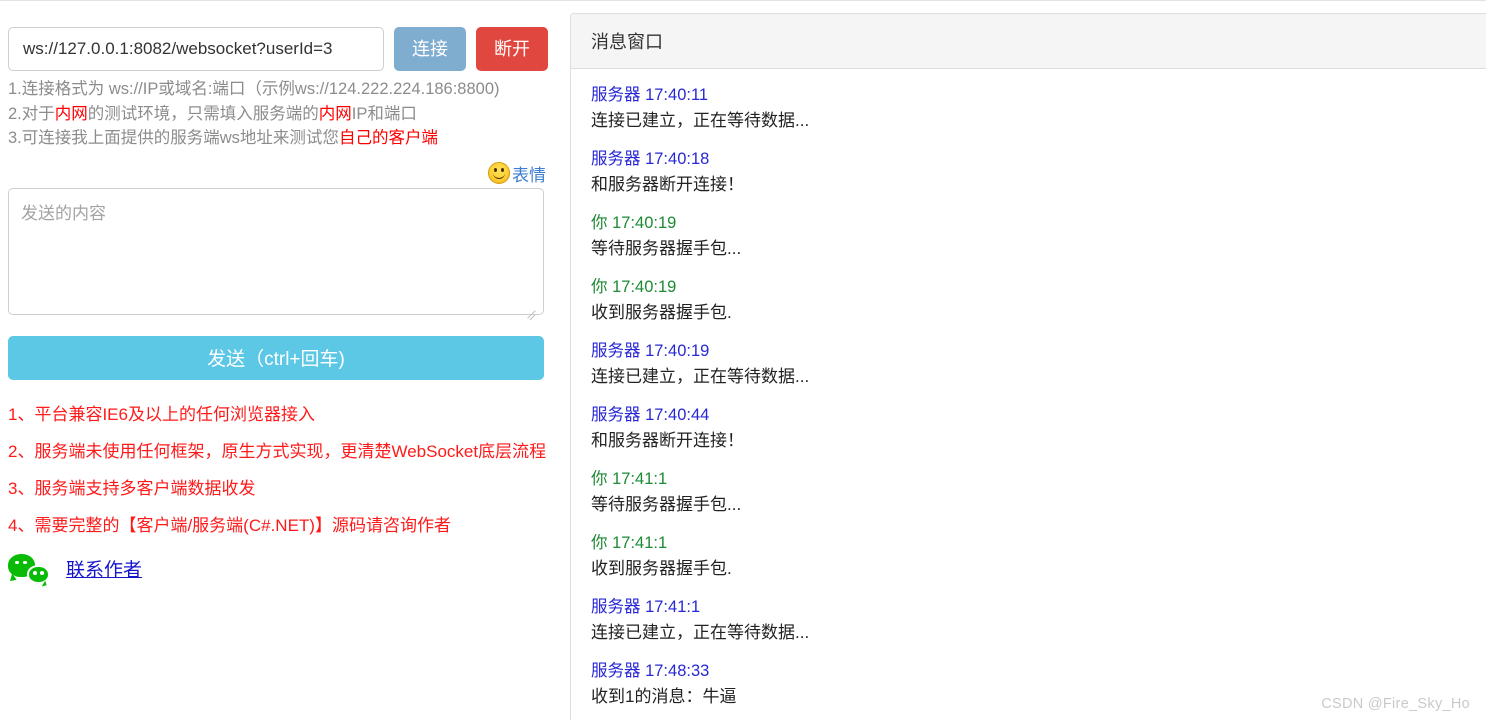 The height and width of the screenshot is (720, 1486). I want to click on contact-author-link: 联系作者, so click(104, 568).